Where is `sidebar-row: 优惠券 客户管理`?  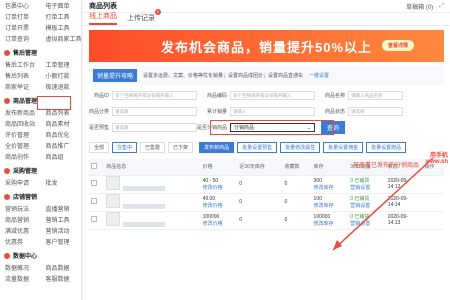
sidebar-row: 优惠券 客户管理 is located at coordinates (40, 241).